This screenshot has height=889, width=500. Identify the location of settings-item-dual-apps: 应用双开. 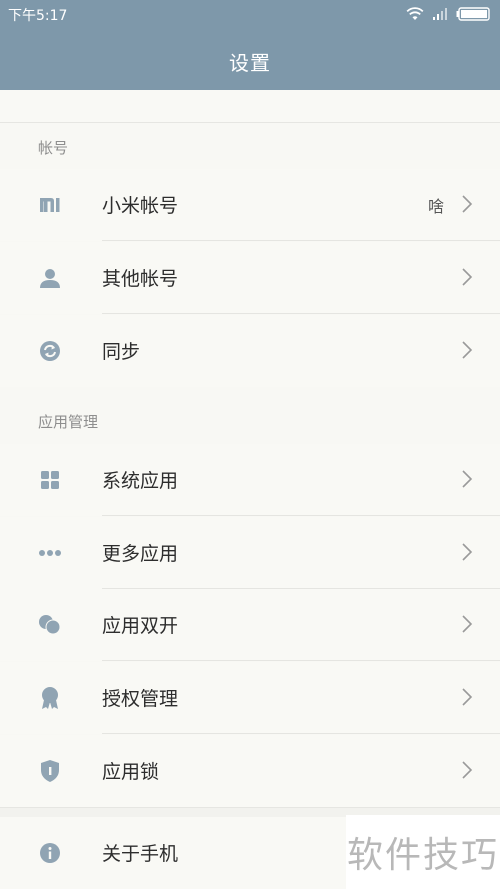
(250, 625).